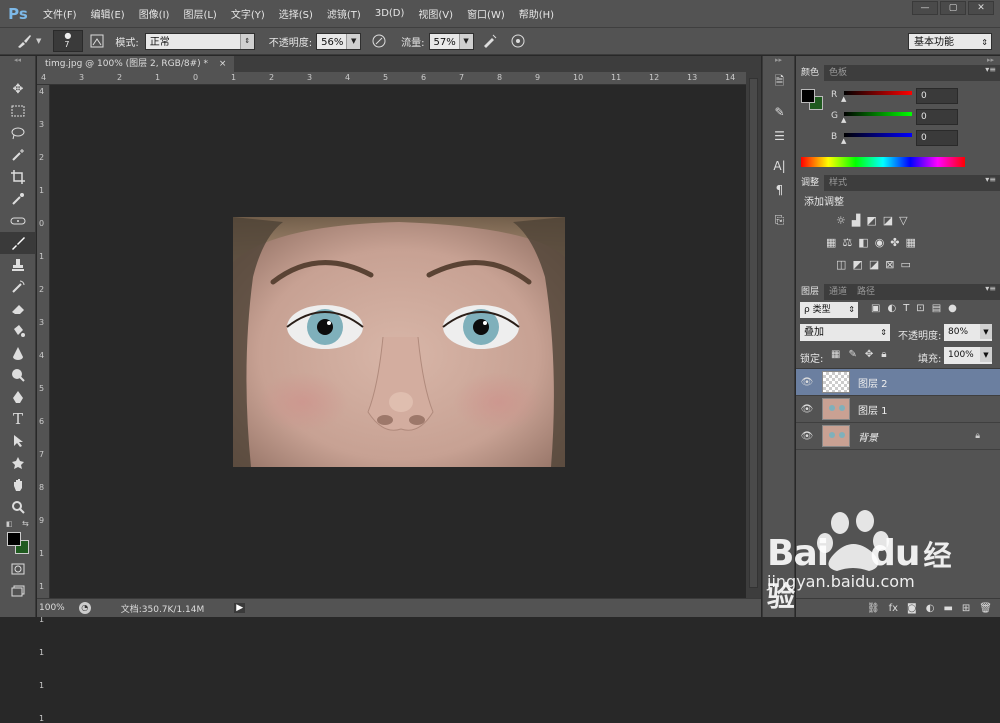 The image size is (1000, 723). I want to click on filter-shape-icon: ⊡, so click(920, 308).